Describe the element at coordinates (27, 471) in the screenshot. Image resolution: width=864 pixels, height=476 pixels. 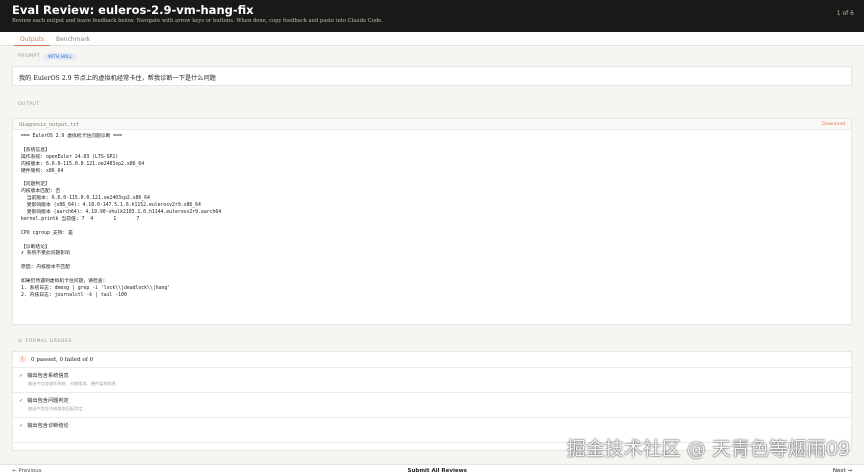
I see `previous-button: ← Previous` at that location.